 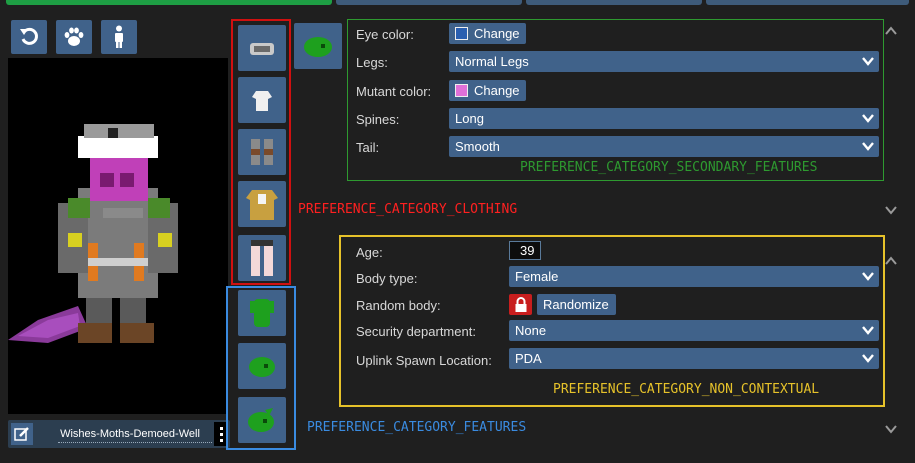 I want to click on features-category-label: PREFERENCE_CATEGORY_FEATURES, so click(x=417, y=427).